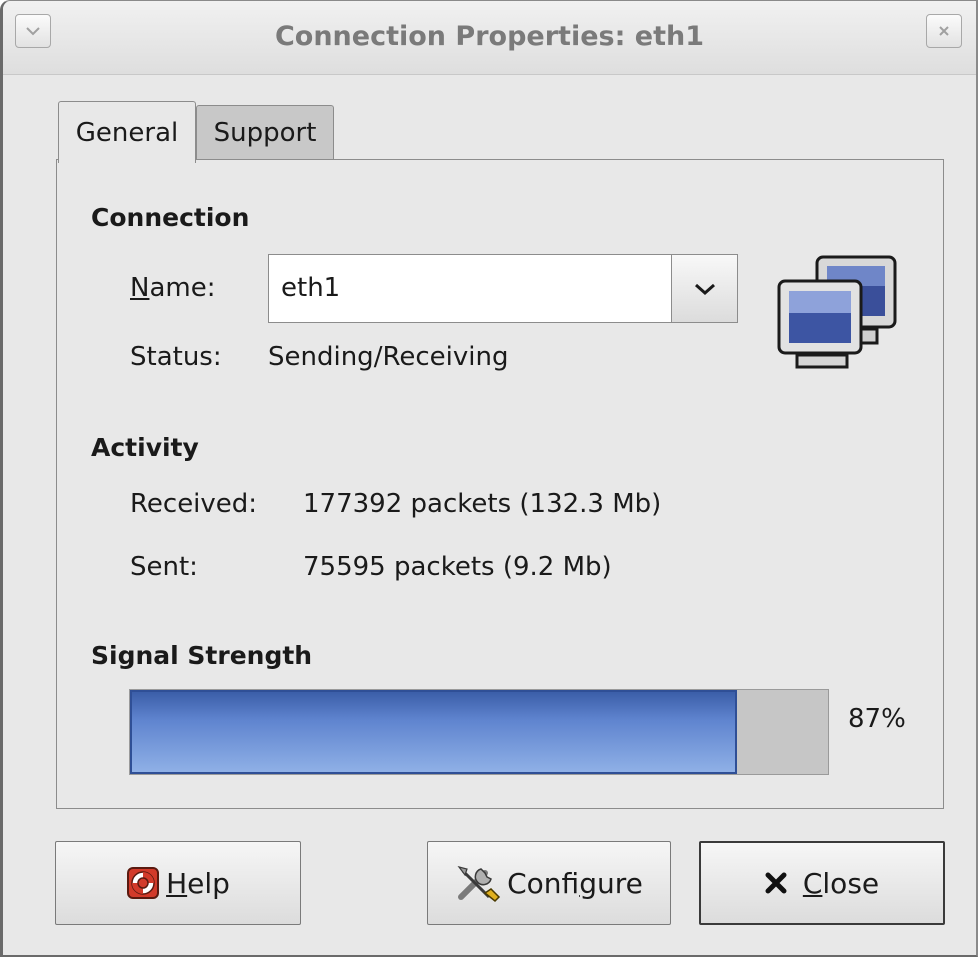 The image size is (978, 957). I want to click on signal-strength-fill, so click(434, 732).